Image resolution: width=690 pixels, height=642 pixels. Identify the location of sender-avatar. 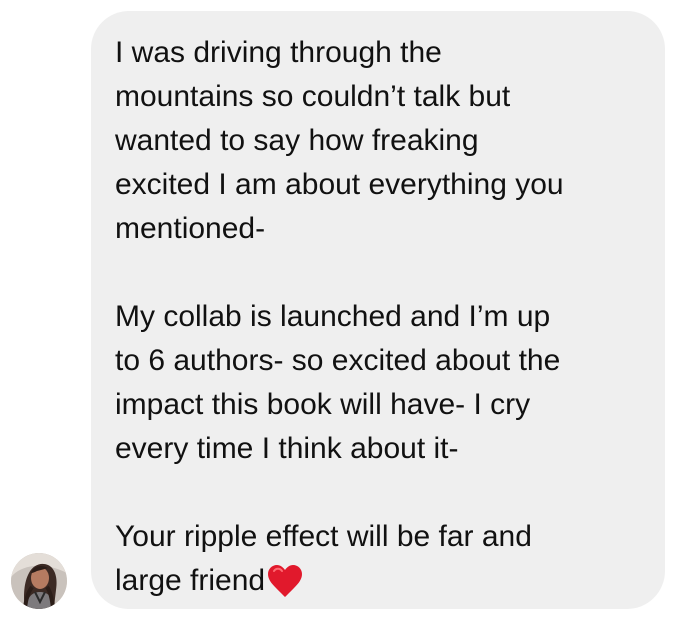
(39, 581).